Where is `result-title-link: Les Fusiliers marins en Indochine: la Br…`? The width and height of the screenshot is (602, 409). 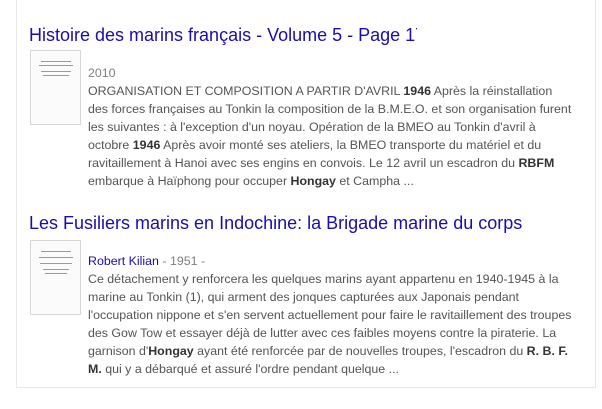
result-title-link: Les Fusiliers marins en Indochine: la Br… is located at coordinates (279, 223).